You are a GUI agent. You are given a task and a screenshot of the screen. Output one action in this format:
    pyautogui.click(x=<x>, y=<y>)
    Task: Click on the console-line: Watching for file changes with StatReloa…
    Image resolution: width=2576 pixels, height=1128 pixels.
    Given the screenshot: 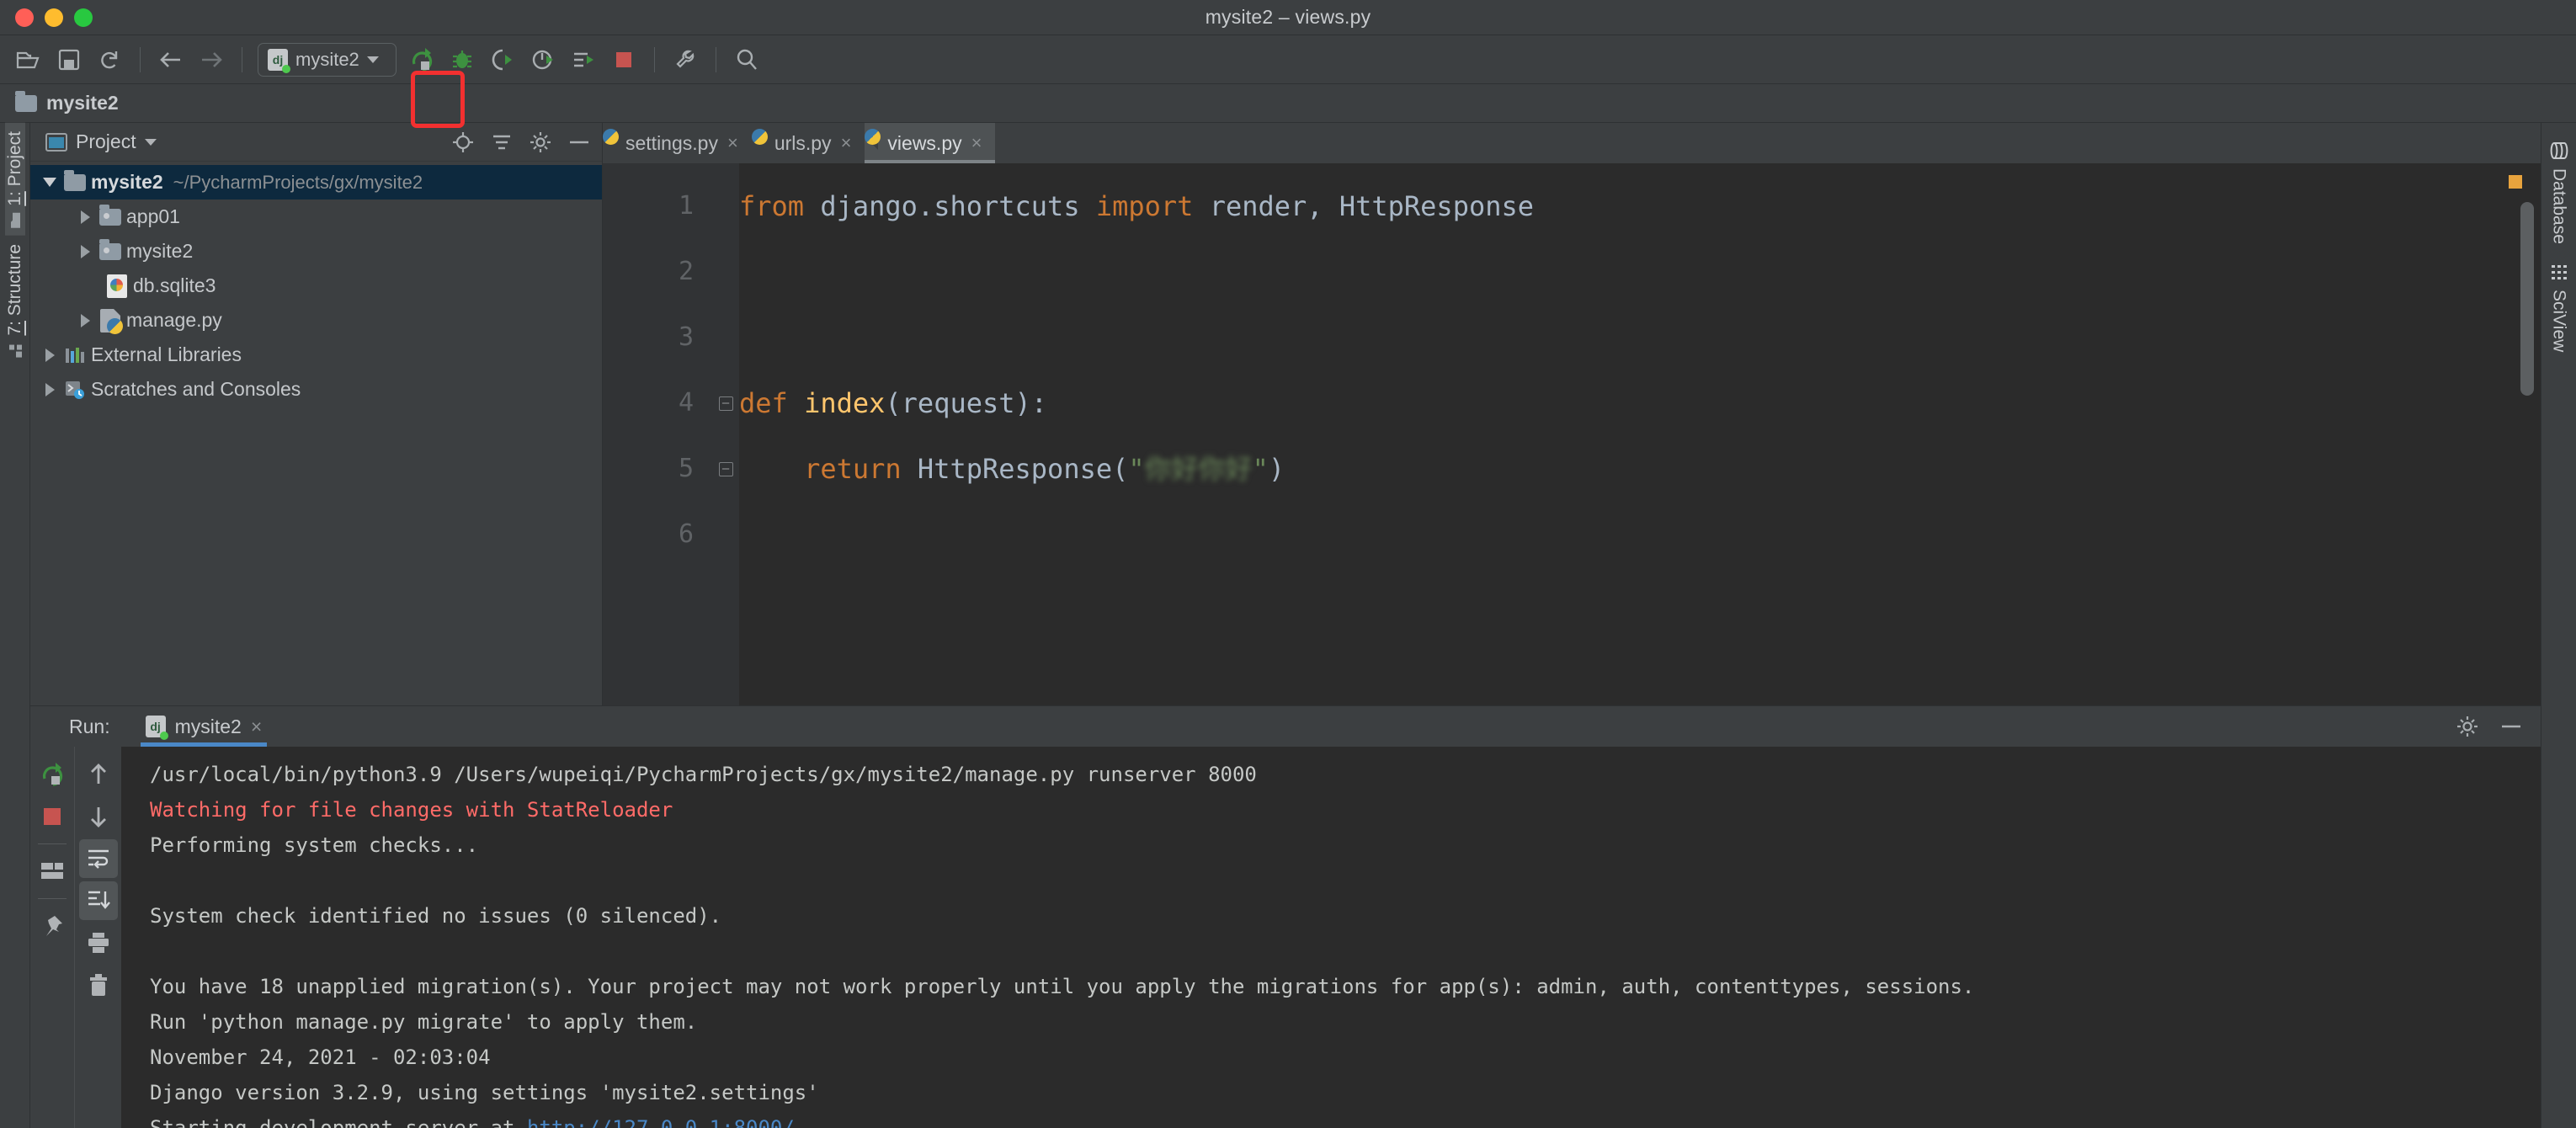 What is the action you would take?
    pyautogui.click(x=412, y=810)
    